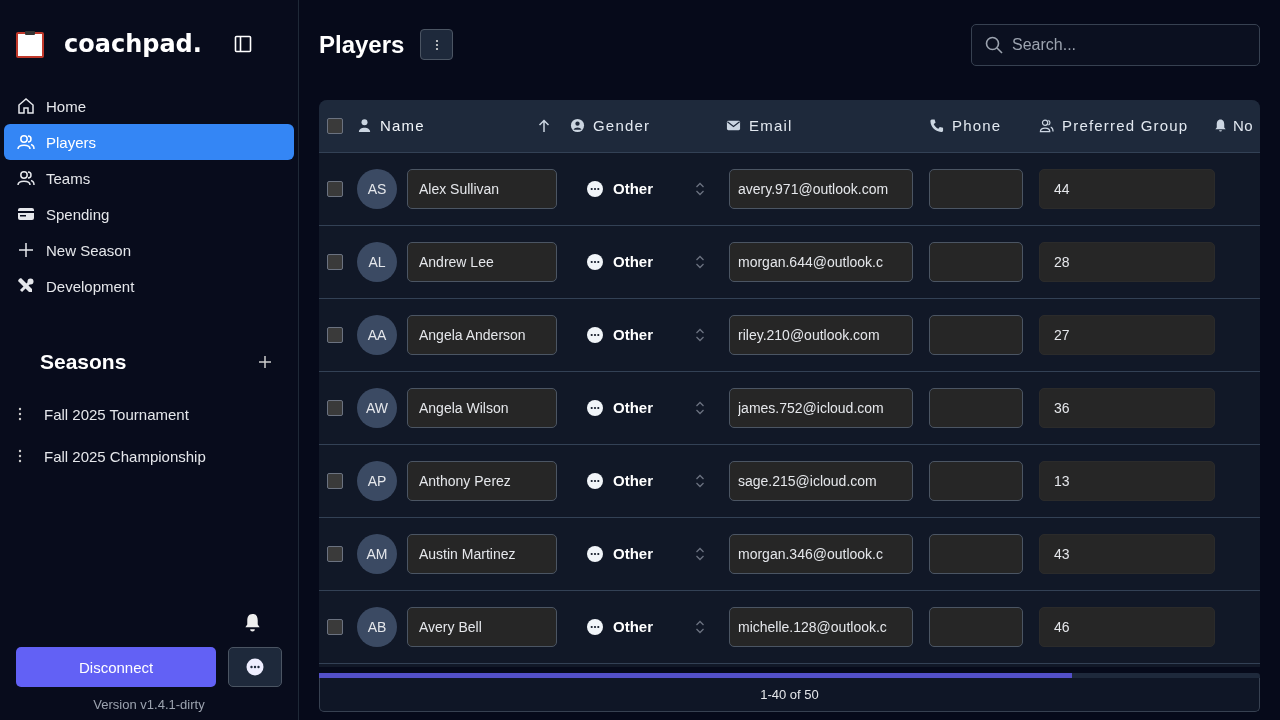  What do you see at coordinates (936, 126) in the screenshot?
I see `phone-icon` at bounding box center [936, 126].